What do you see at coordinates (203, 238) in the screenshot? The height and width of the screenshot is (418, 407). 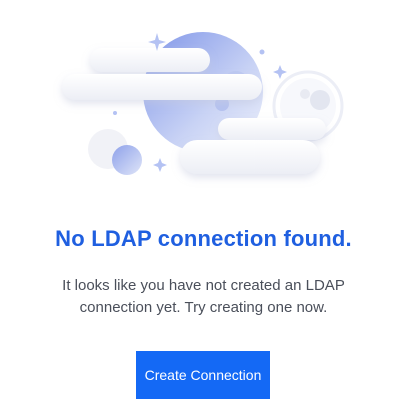 I see `empty-state-title: No LDAP connection found.` at bounding box center [203, 238].